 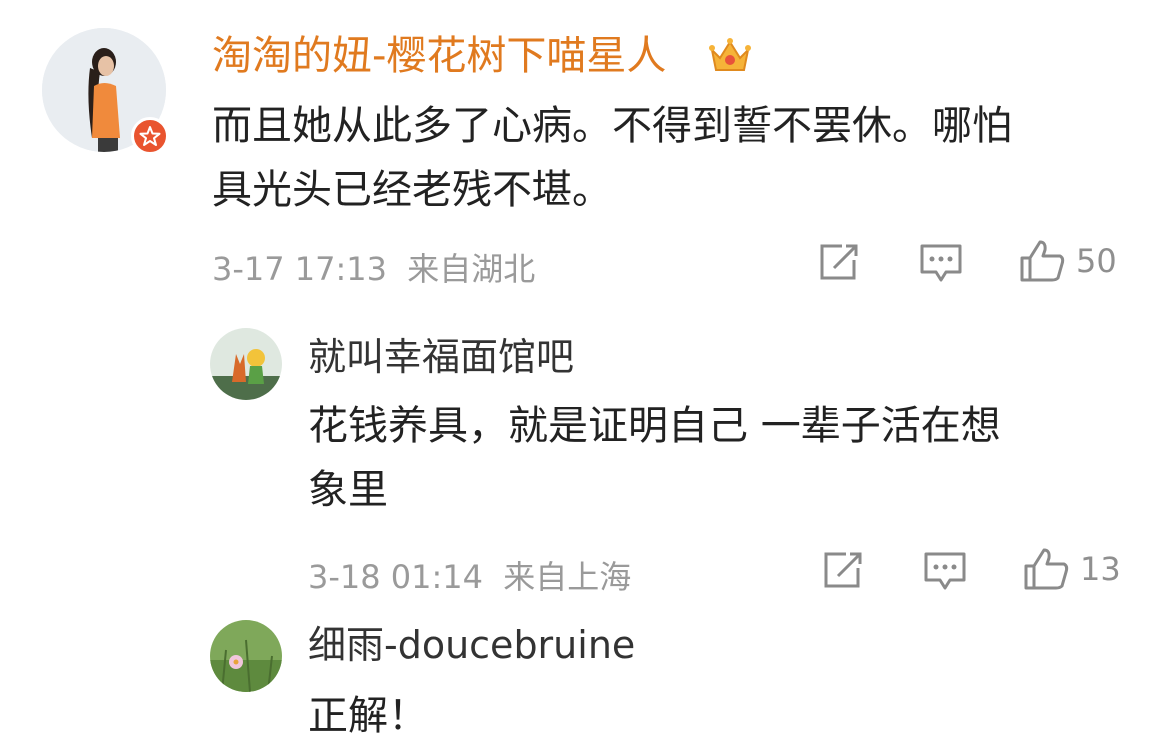 What do you see at coordinates (348, 490) in the screenshot?
I see `comment-text-line: 象里` at bounding box center [348, 490].